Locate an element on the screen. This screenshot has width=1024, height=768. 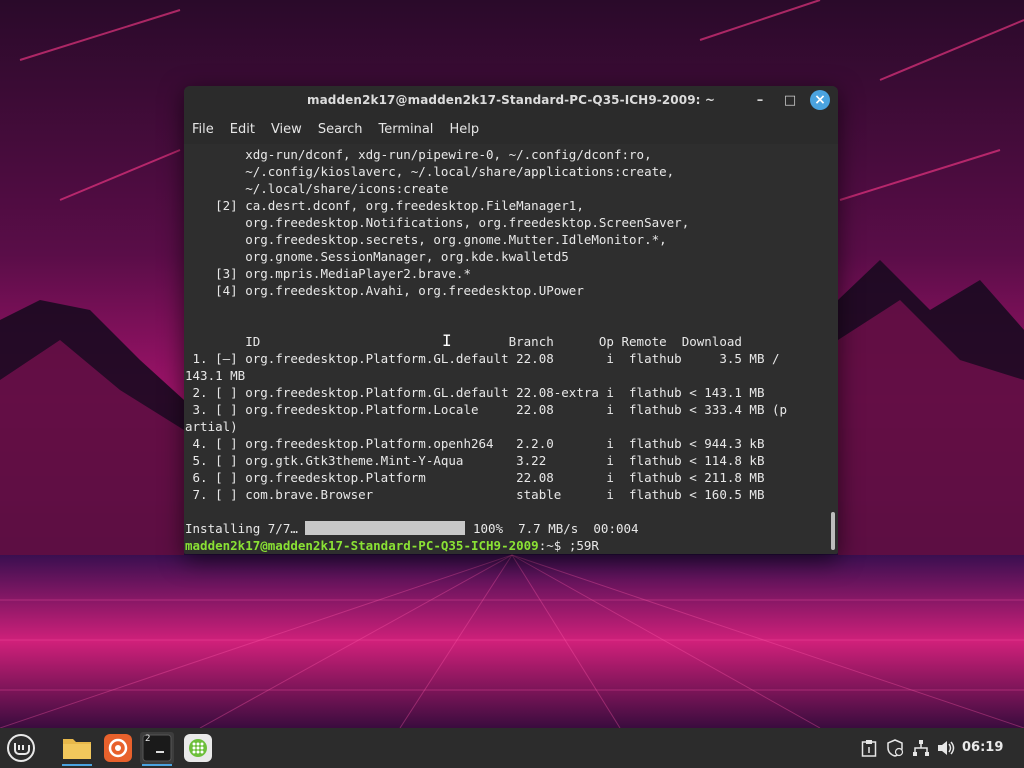
prompt-path: :~$ is located at coordinates (553, 545).